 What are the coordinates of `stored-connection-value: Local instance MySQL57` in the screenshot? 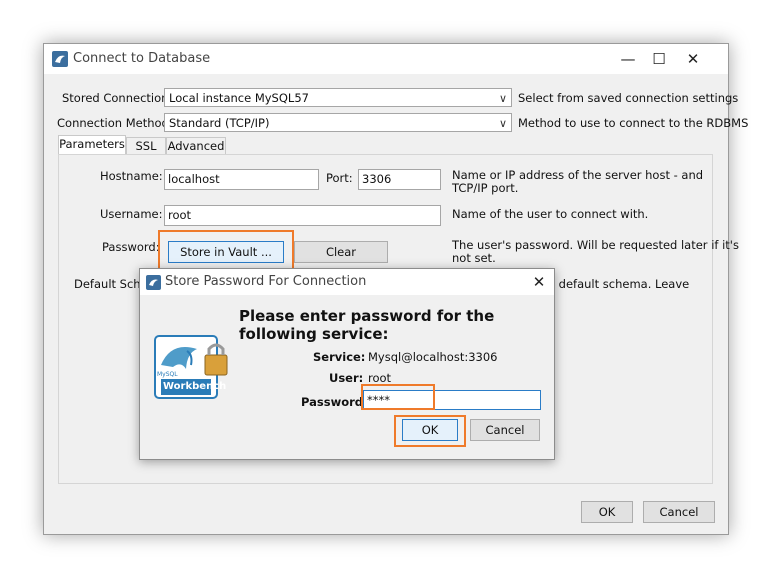 It's located at (239, 98).